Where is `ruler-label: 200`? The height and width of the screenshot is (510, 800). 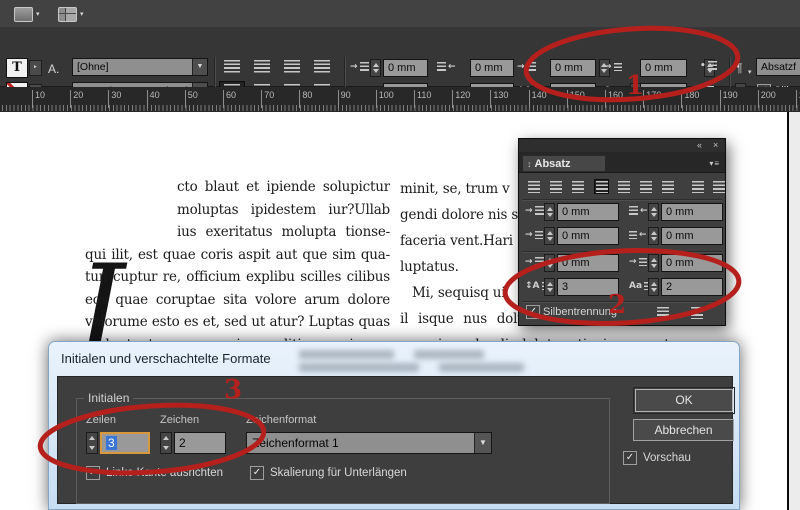
ruler-label: 200 is located at coordinates (766, 99).